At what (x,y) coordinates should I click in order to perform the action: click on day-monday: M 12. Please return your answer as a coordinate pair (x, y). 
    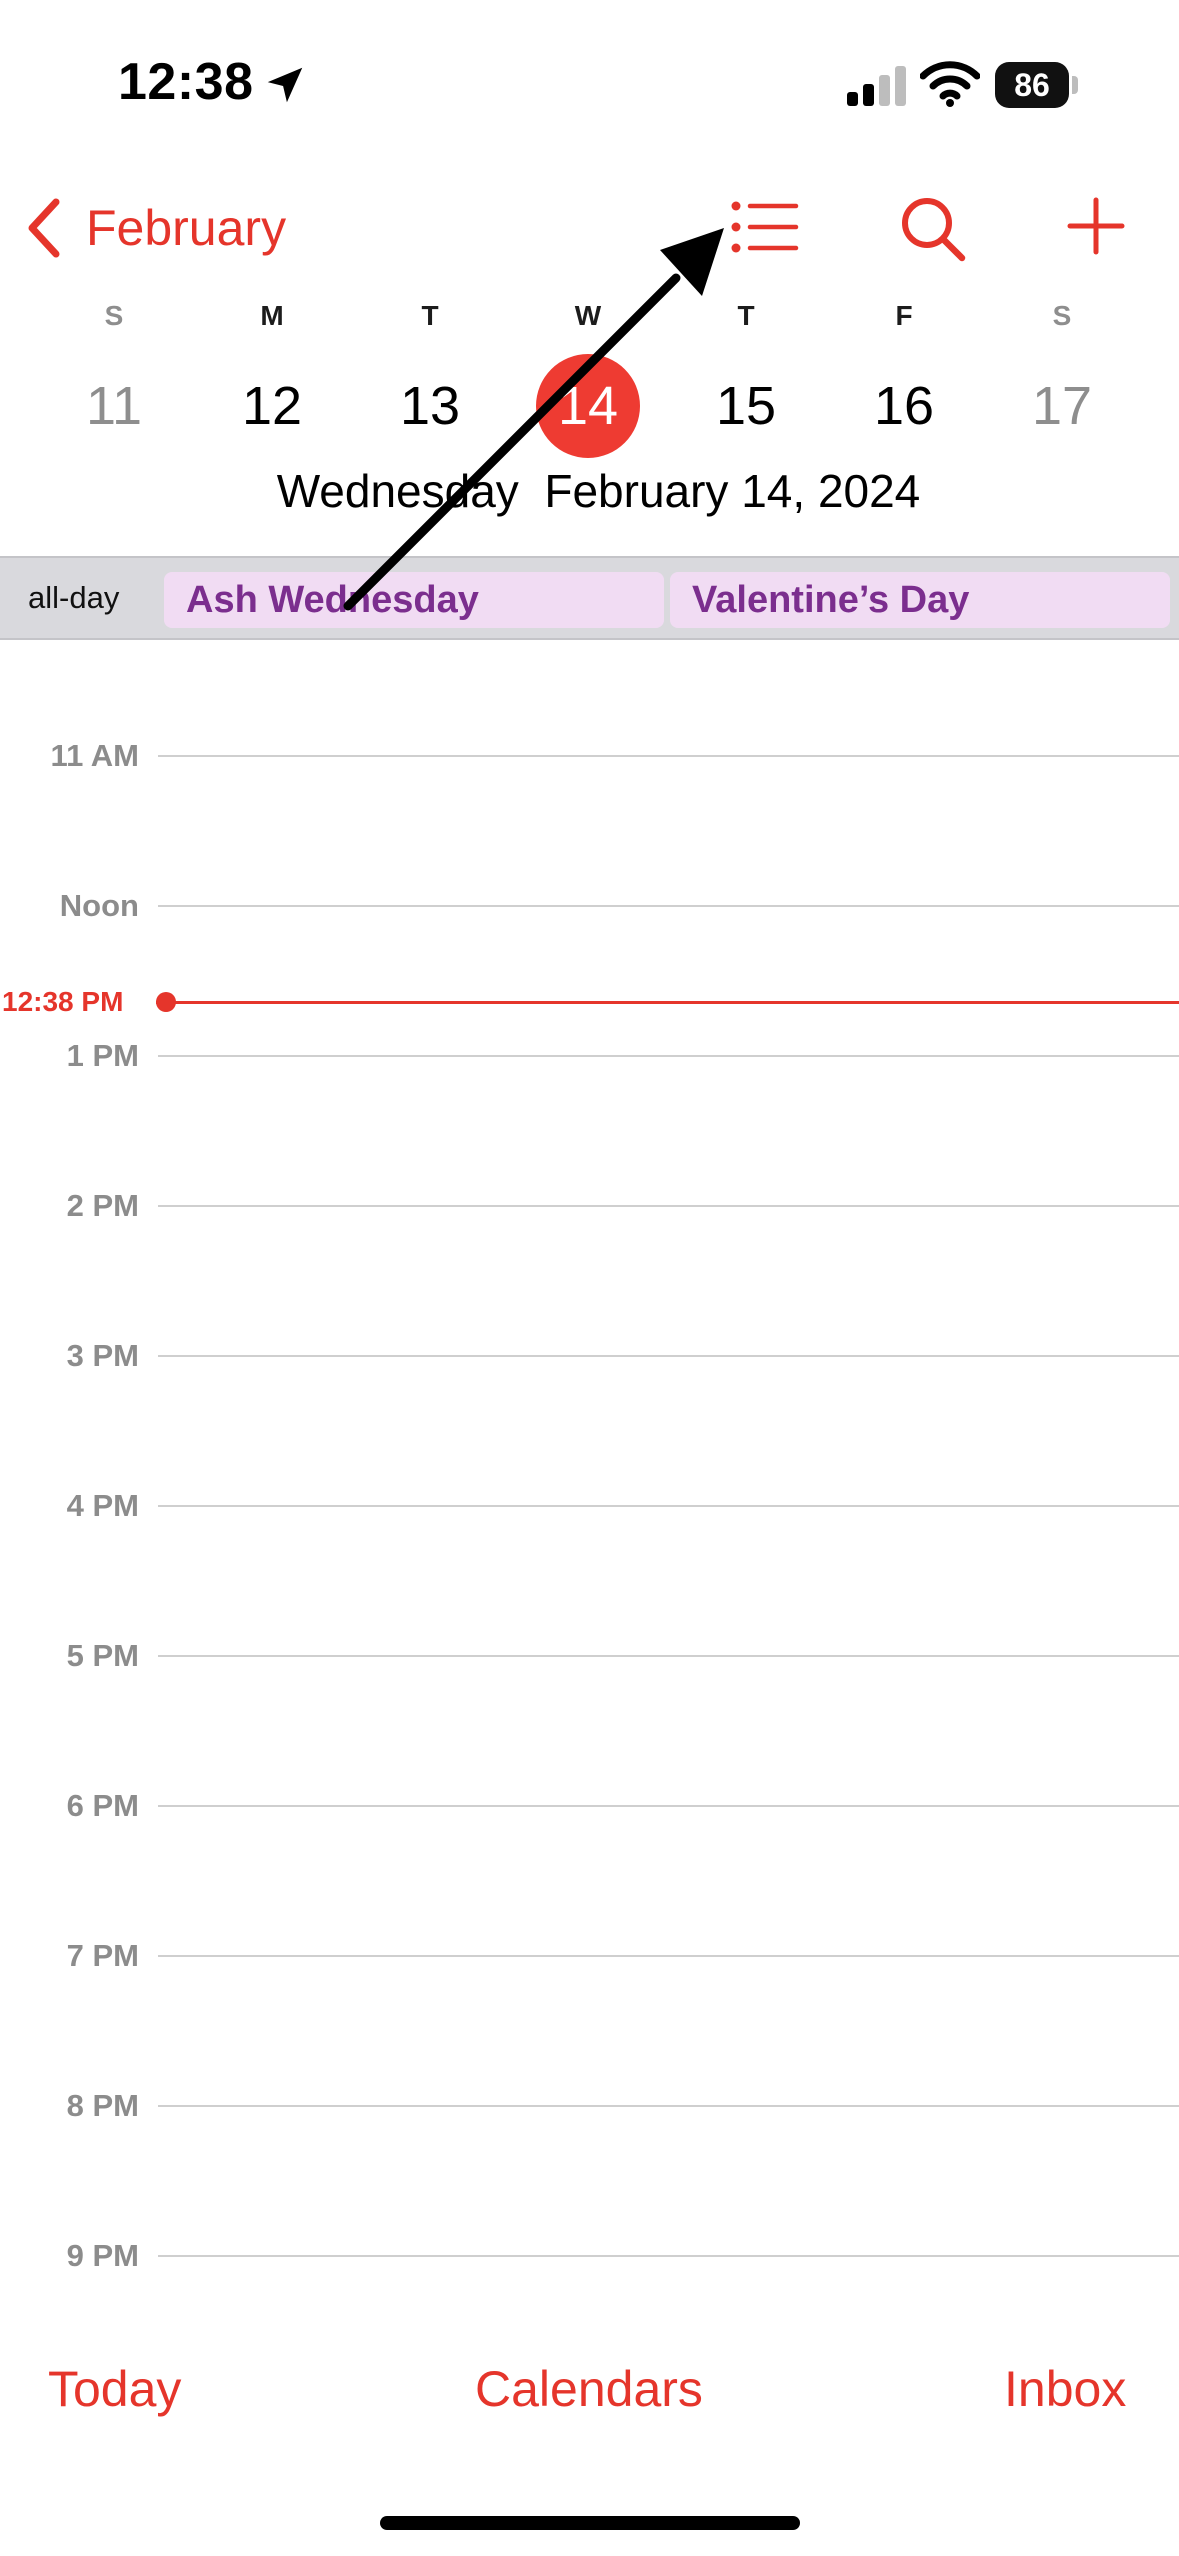
    Looking at the image, I should click on (272, 377).